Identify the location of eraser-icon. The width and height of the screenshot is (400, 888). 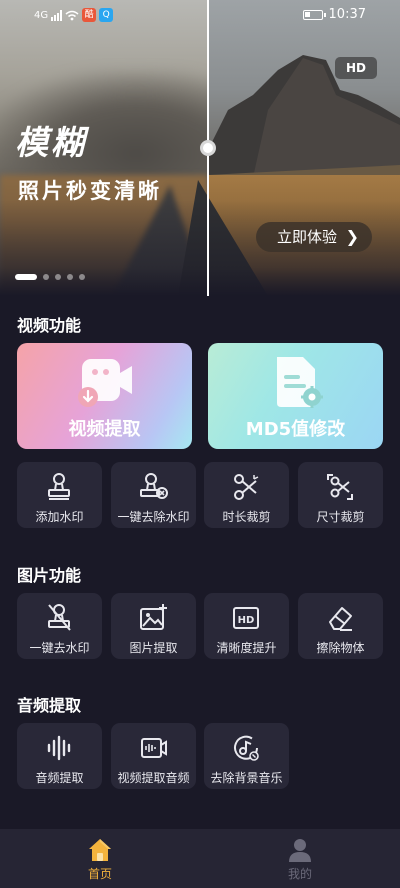
(340, 619).